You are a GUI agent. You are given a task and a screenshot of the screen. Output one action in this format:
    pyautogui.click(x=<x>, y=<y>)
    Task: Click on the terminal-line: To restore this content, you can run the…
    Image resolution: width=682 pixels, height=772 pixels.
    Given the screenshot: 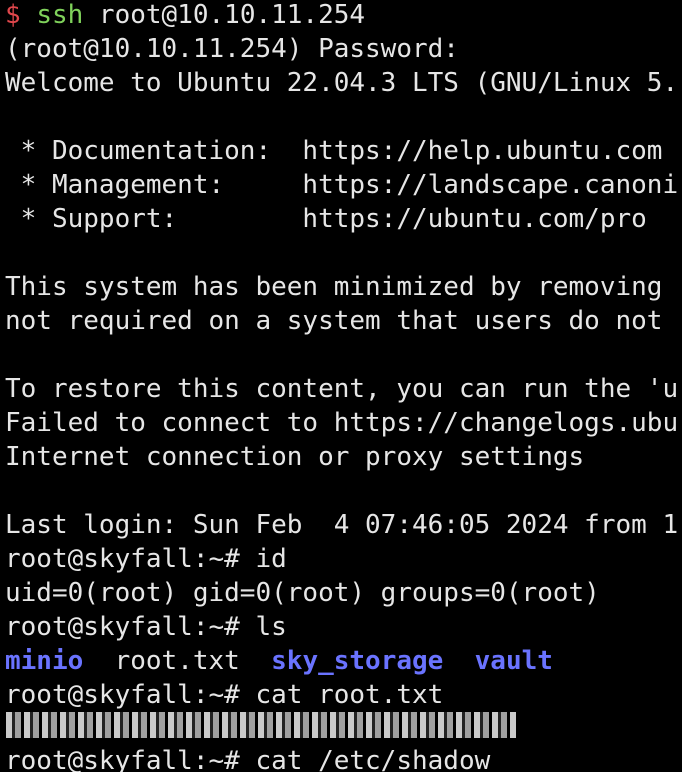 What is the action you would take?
    pyautogui.click(x=342, y=389)
    